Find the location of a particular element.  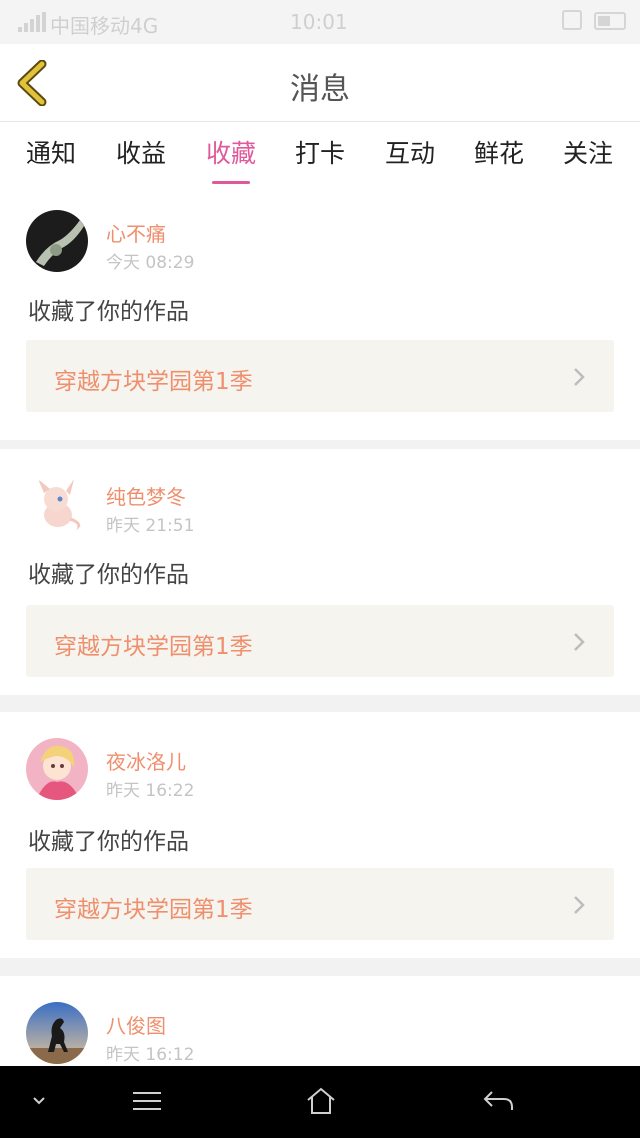

active-tab-indicator is located at coordinates (231, 182).